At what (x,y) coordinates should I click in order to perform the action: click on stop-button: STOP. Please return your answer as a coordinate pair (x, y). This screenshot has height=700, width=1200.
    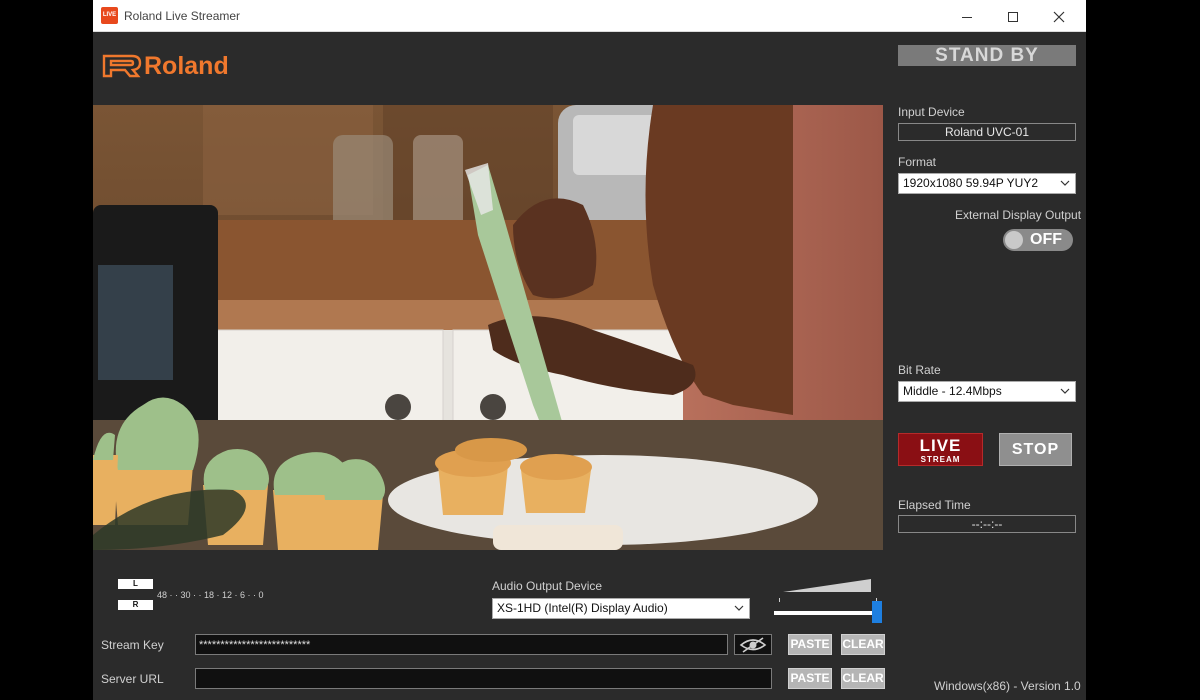
    Looking at the image, I should click on (1035, 449).